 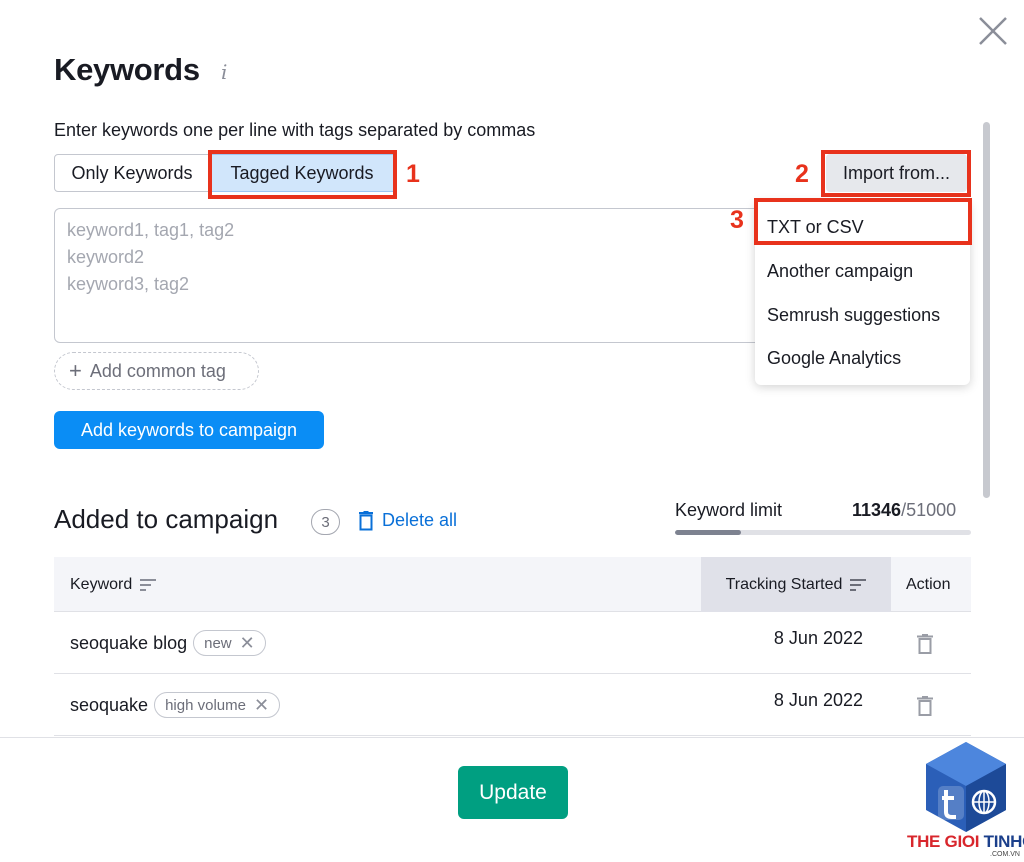 I want to click on keyword-cell: seoquake blog new ✕, so click(x=168, y=643).